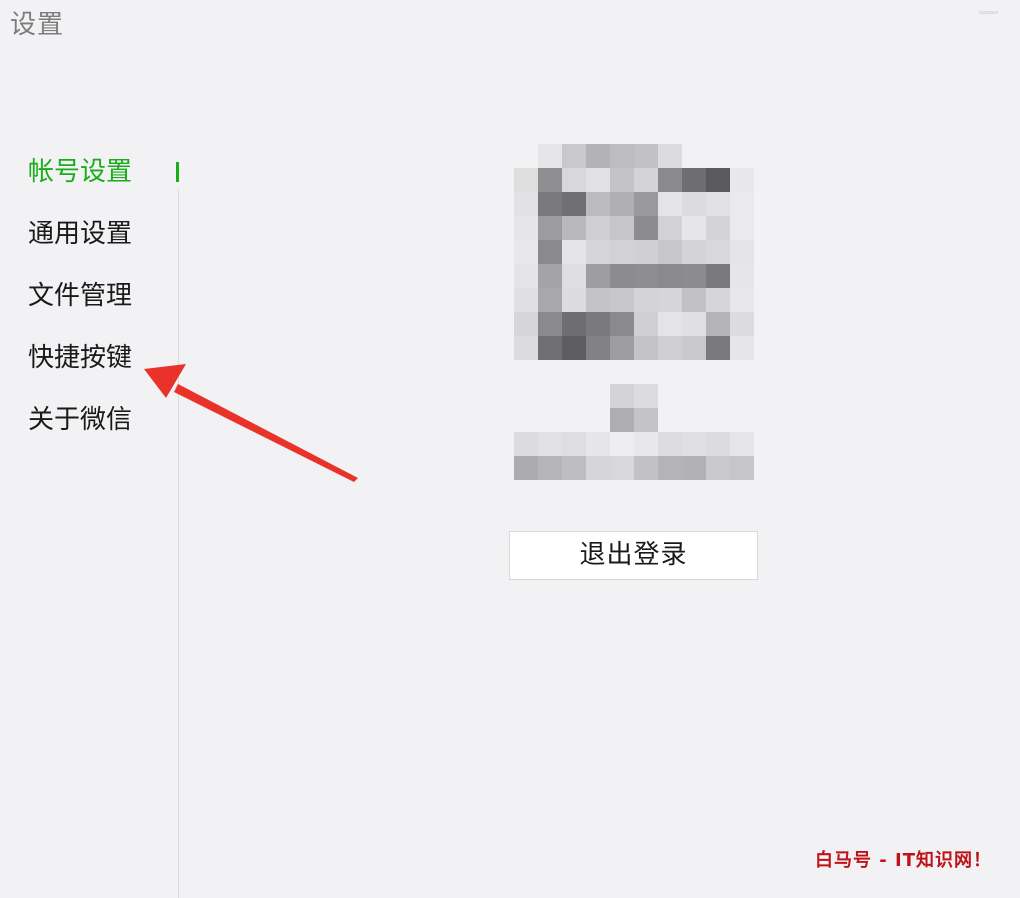 This screenshot has width=1020, height=898. I want to click on watermark-text: 白马号 - IT知识网！, so click(903, 860).